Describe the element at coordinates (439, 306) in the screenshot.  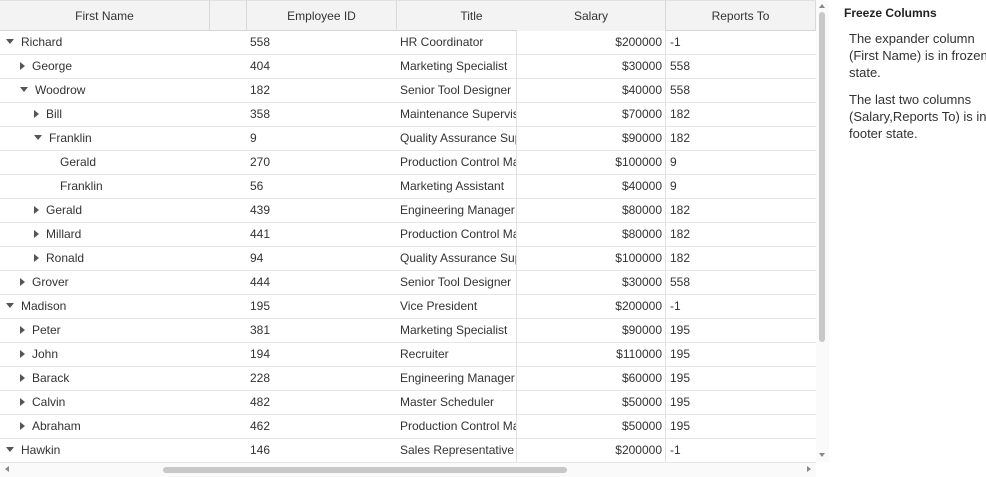
I see `cell-title: Vice President` at that location.